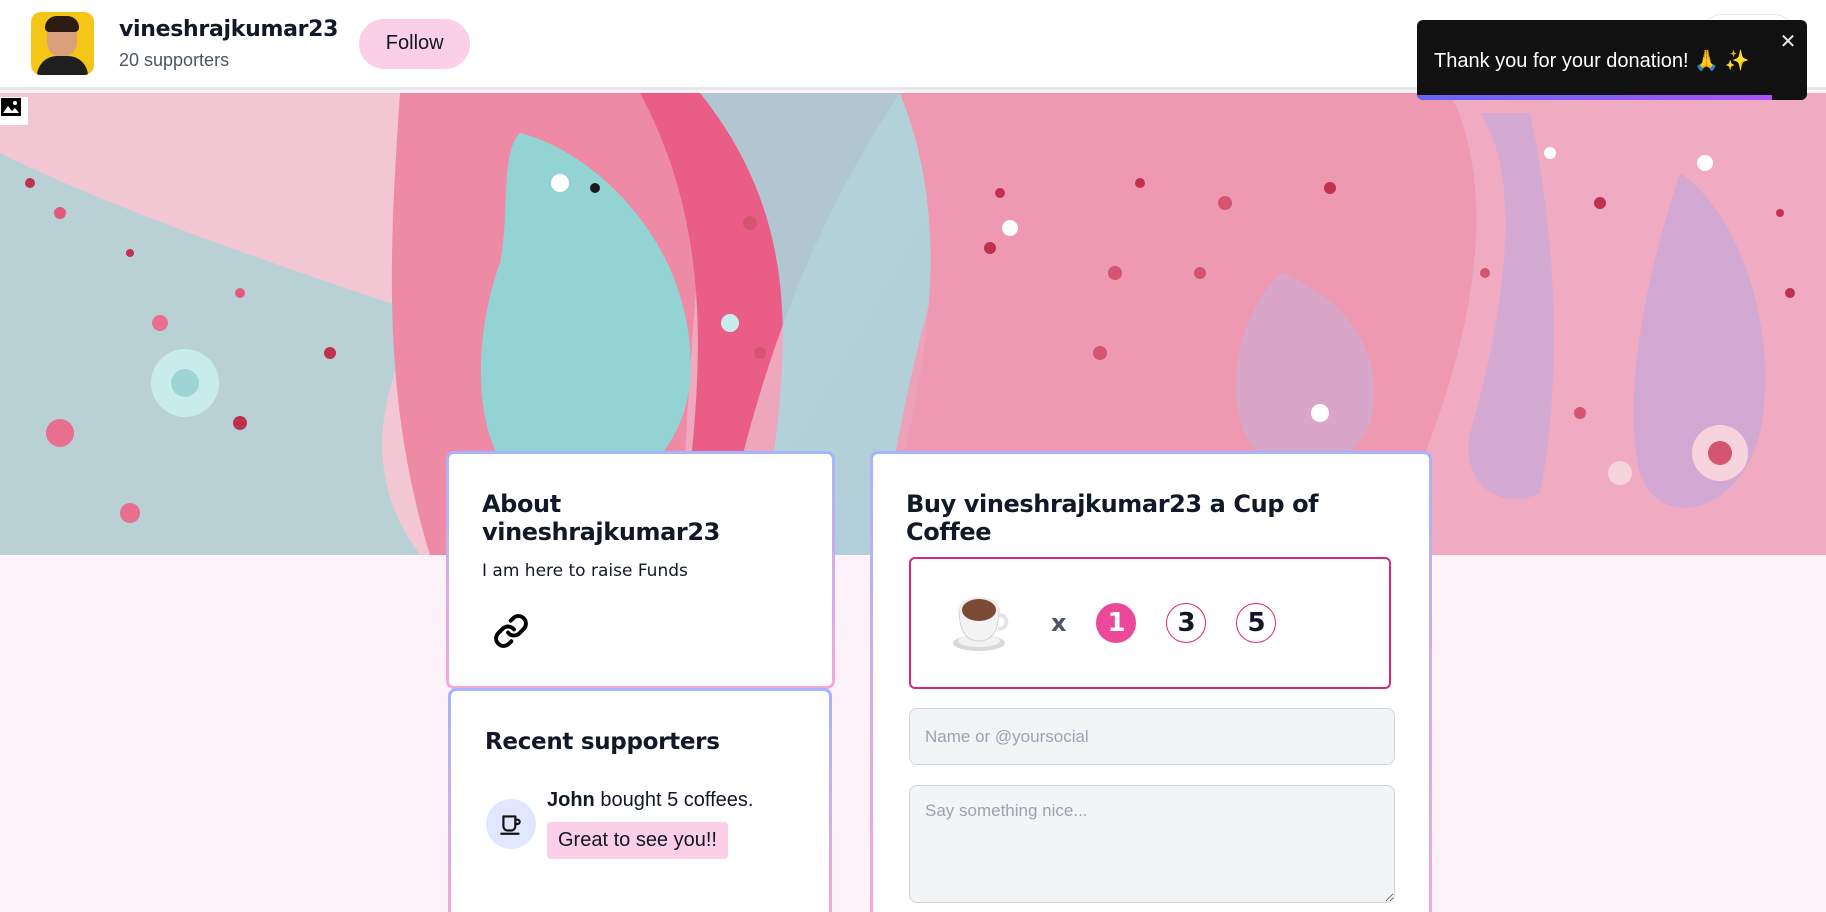 The height and width of the screenshot is (912, 1826). I want to click on donation-toast: Thank you for your donation! 🙏 ✨ ✕, so click(1612, 60).